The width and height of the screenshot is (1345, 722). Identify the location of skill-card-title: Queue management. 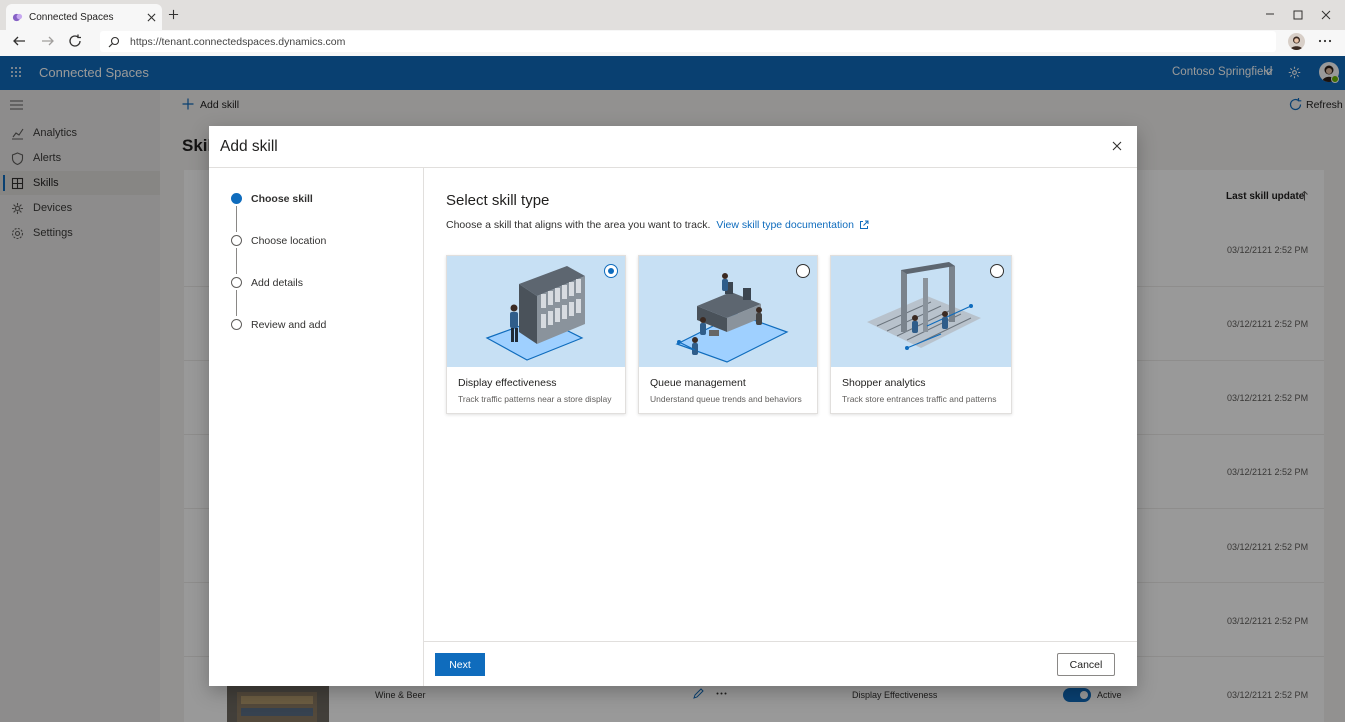
(698, 383).